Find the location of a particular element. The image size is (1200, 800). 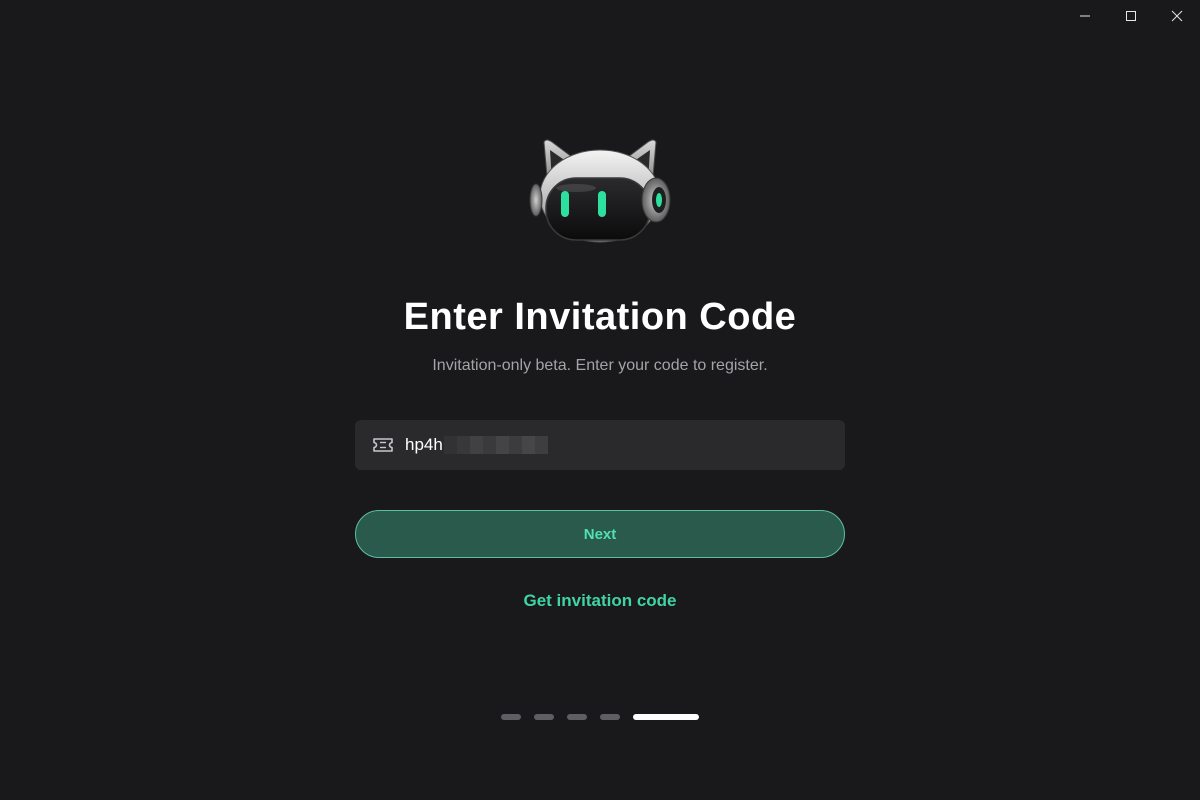

onboarding-pager is located at coordinates (600, 717).